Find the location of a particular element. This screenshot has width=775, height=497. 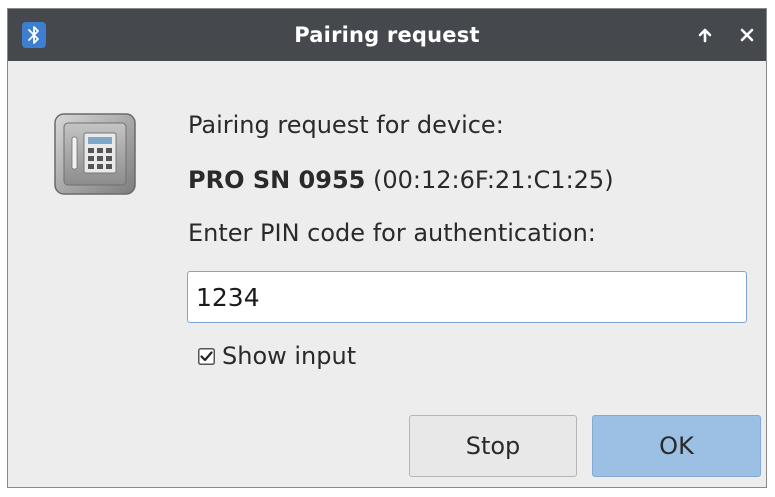

maximize-up-icon is located at coordinates (705, 35).